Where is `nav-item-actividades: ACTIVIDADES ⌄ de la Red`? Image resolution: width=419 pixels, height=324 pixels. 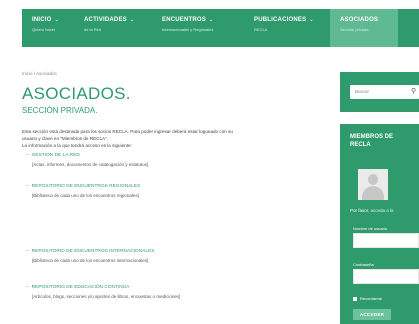 nav-item-actividades: ACTIVIDADES ⌄ de la Red is located at coordinates (113, 28).